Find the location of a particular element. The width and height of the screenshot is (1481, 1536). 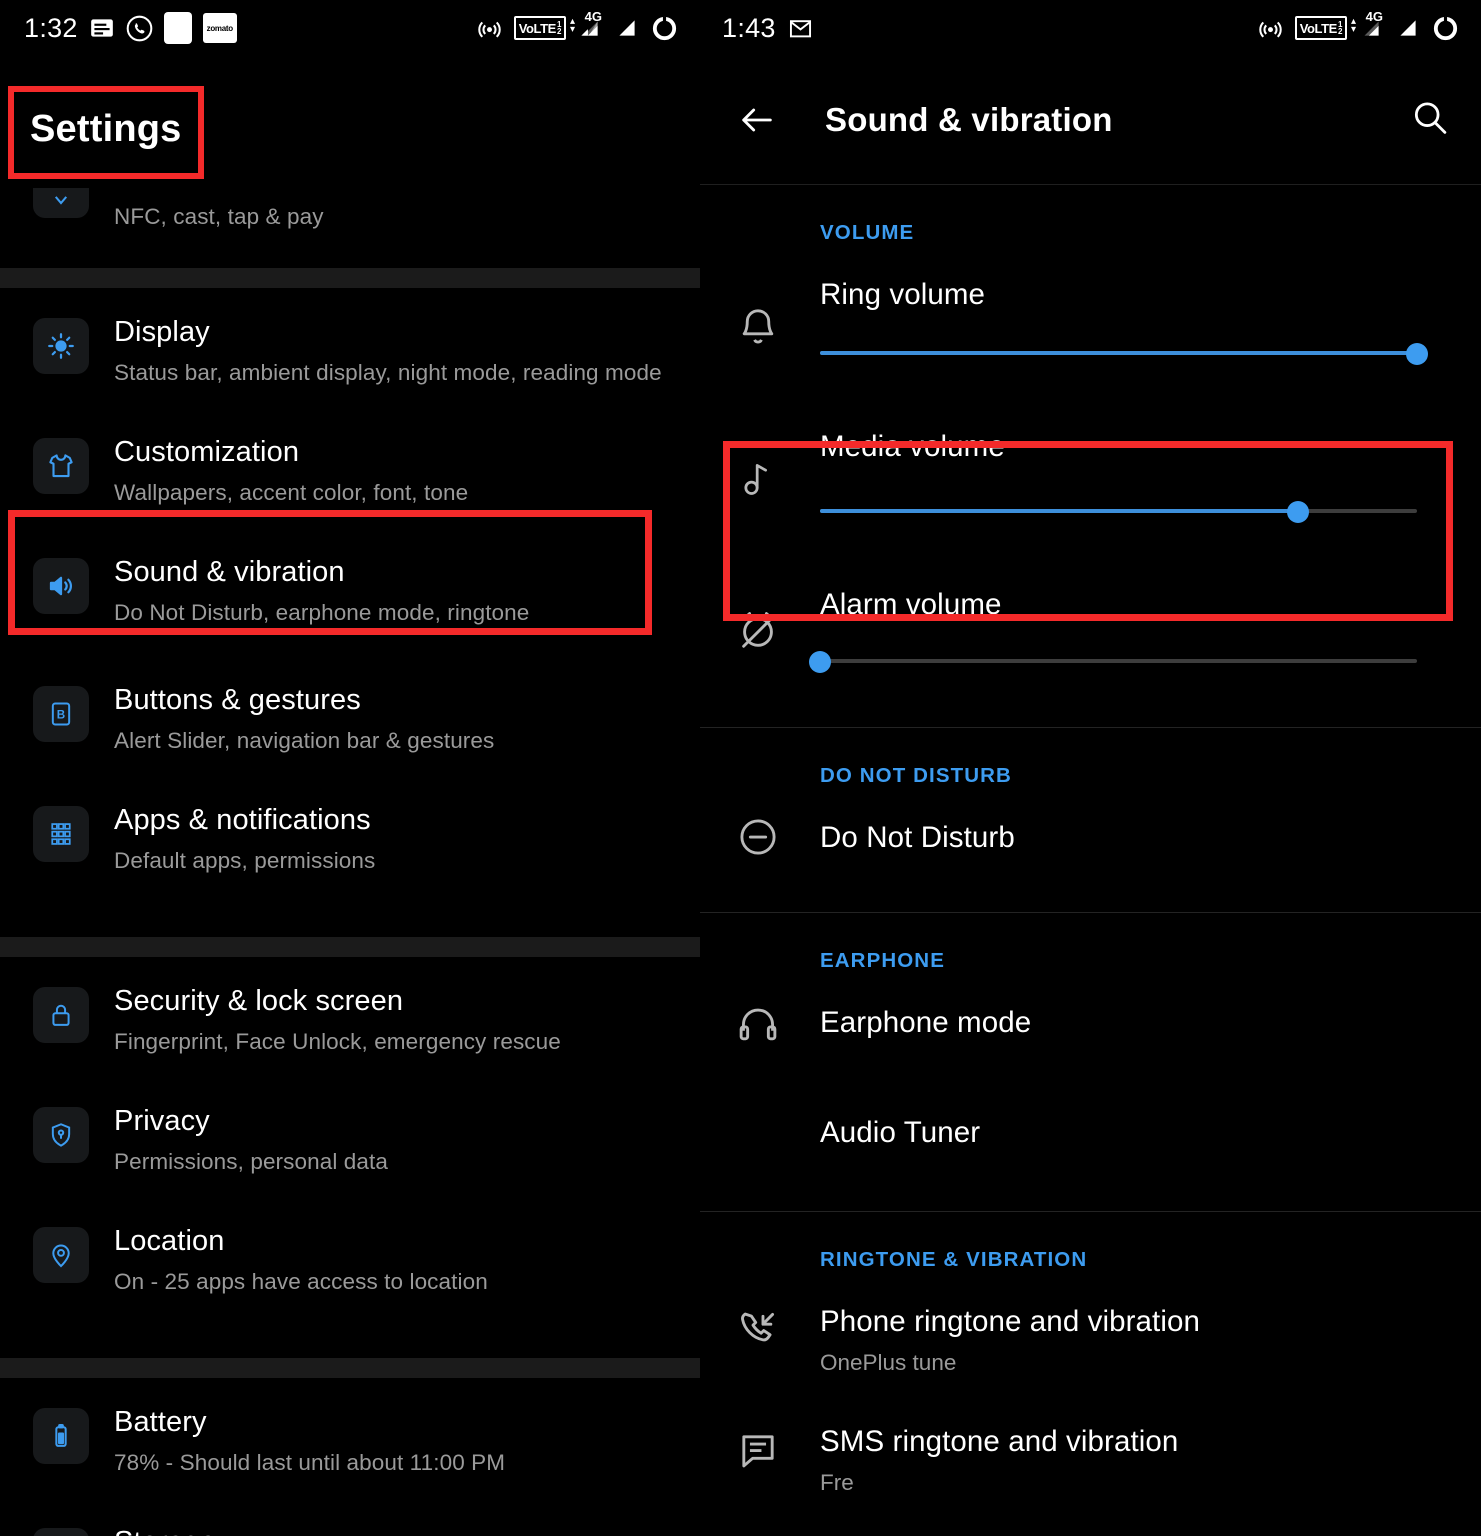

item-sms-ringtone: SMS ringtone and vibration Fre is located at coordinates (1090, 1462).